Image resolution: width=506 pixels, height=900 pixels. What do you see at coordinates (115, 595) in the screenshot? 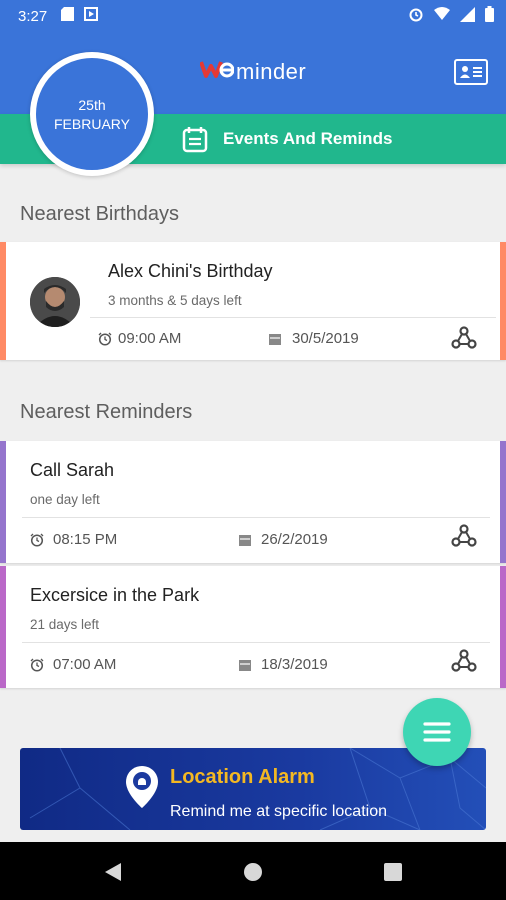
I see `reminder-name: Excersice in the Park` at bounding box center [115, 595].